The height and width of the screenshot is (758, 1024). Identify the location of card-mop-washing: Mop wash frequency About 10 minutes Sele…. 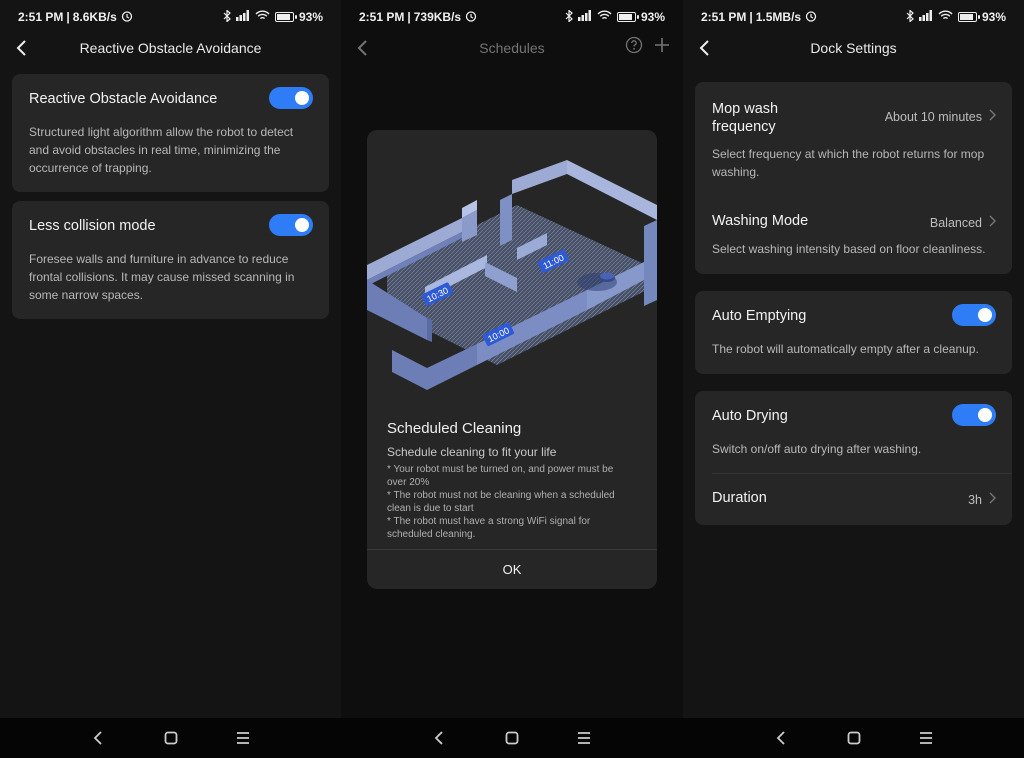
(853, 178).